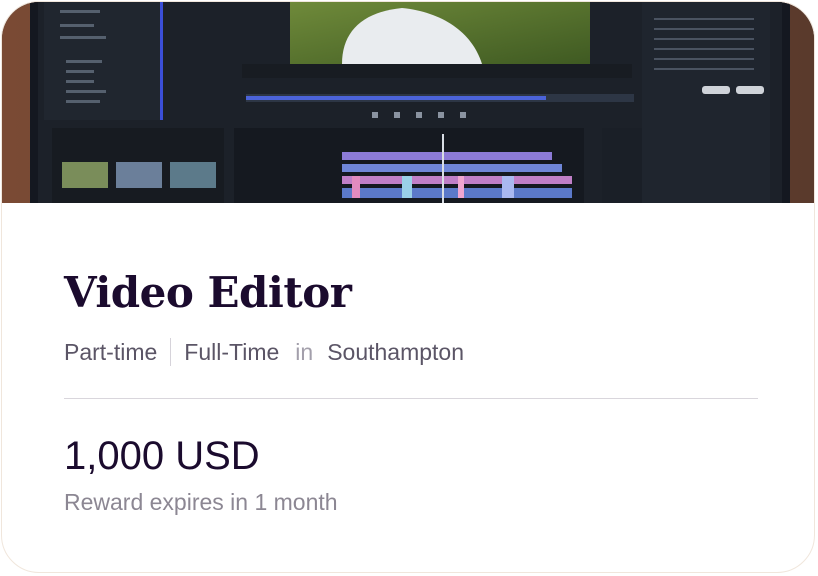 The width and height of the screenshot is (818, 576). I want to click on job-meta: Part-time Full-Time in Southampton, so click(264, 352).